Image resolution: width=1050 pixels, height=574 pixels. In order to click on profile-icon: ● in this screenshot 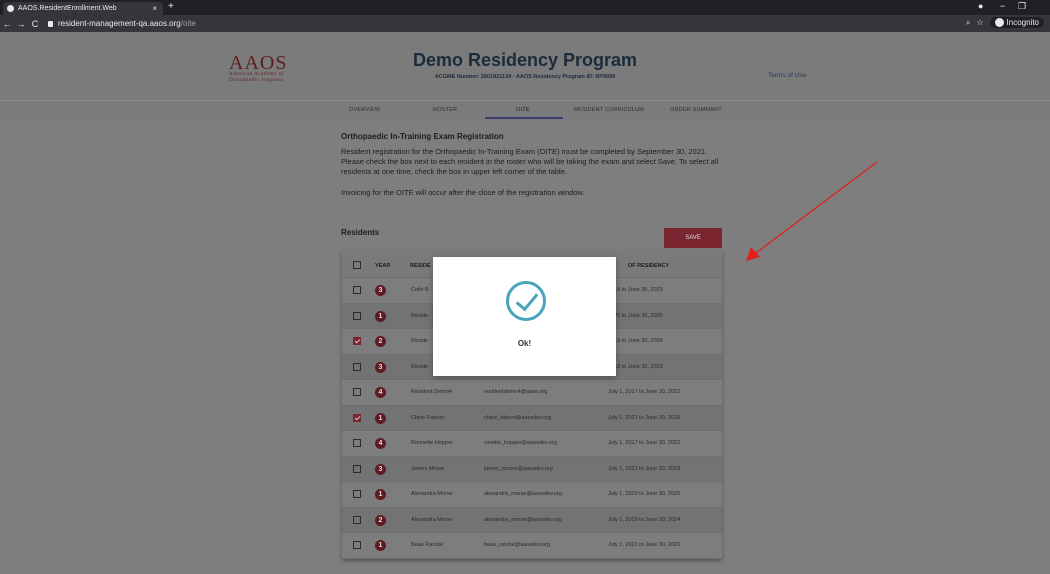, I will do `click(980, 6)`.